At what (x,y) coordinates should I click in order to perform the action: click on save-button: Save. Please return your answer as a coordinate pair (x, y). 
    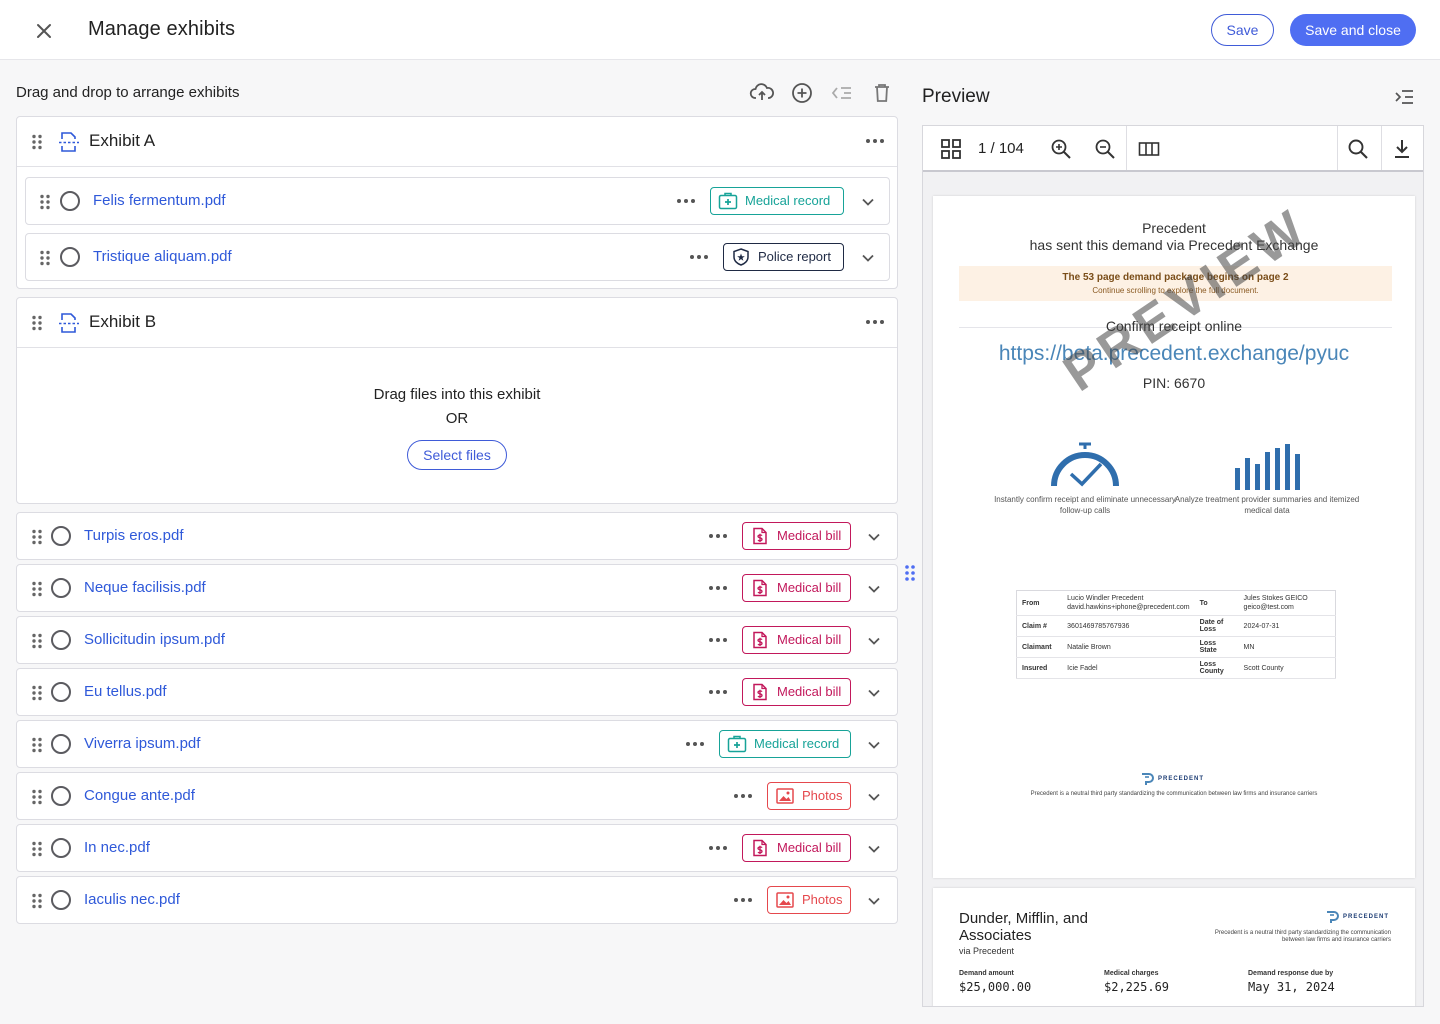
    Looking at the image, I should click on (1242, 30).